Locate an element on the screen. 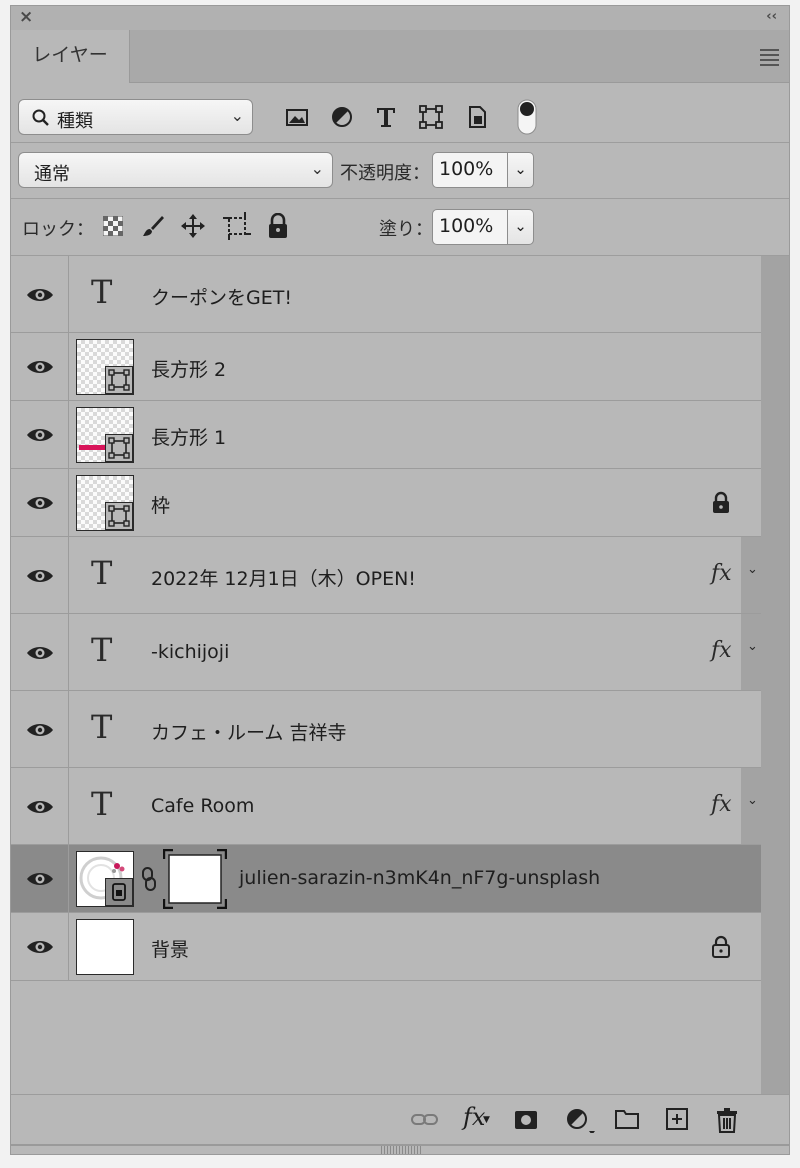 This screenshot has width=800, height=1168. layer-row: T Cafe Room fx ⌄ is located at coordinates (386, 806).